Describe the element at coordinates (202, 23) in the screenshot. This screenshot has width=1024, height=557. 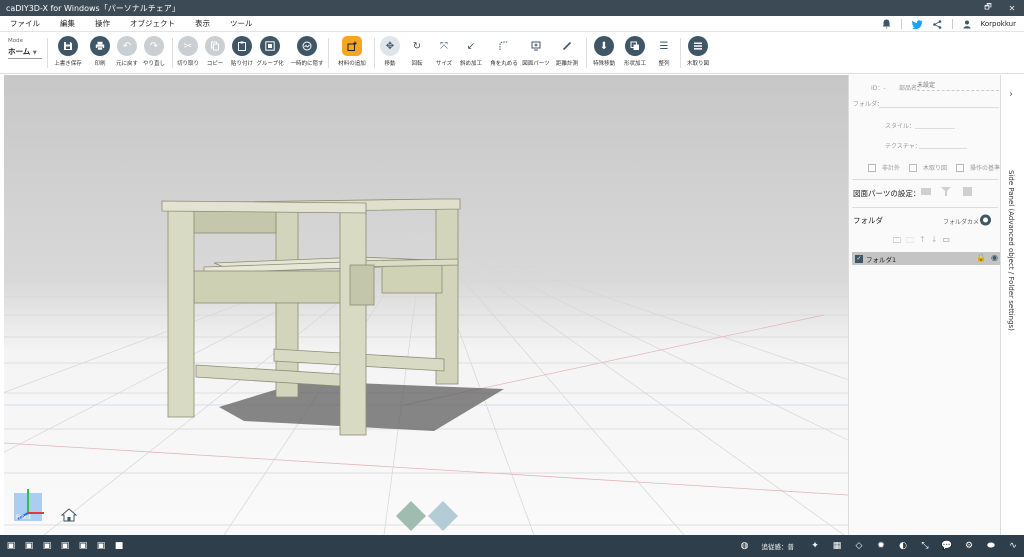
I see `menu-view: 表示` at that location.